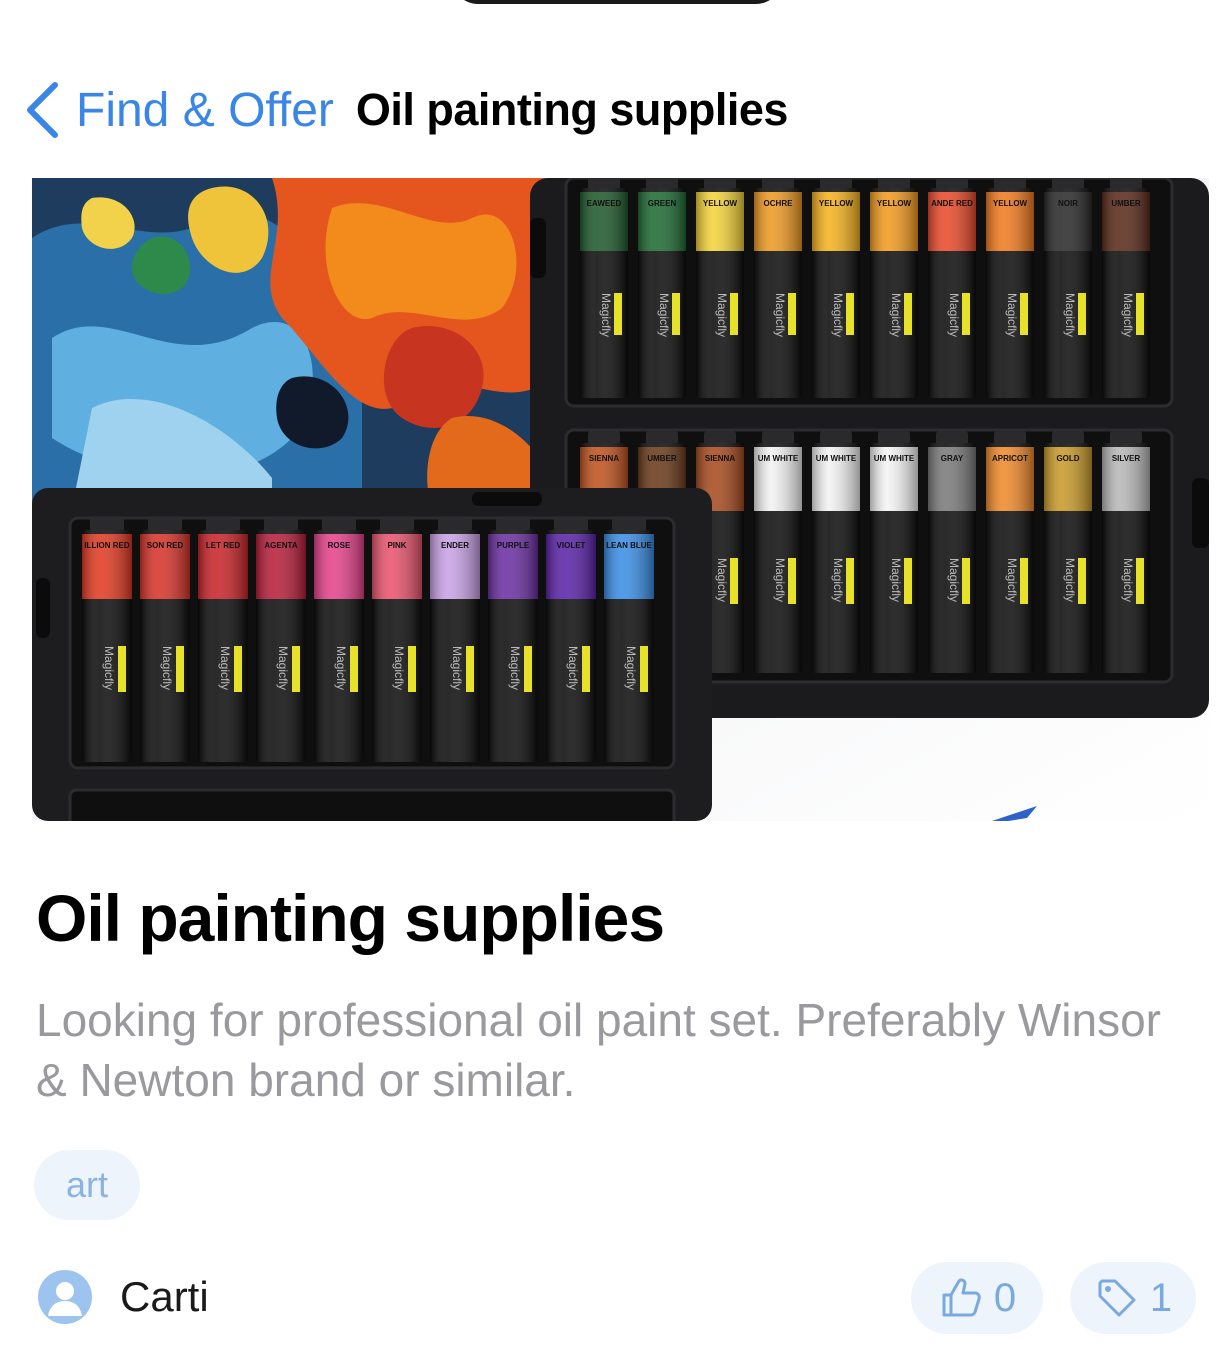  What do you see at coordinates (1117, 1298) in the screenshot?
I see `tag-icon` at bounding box center [1117, 1298].